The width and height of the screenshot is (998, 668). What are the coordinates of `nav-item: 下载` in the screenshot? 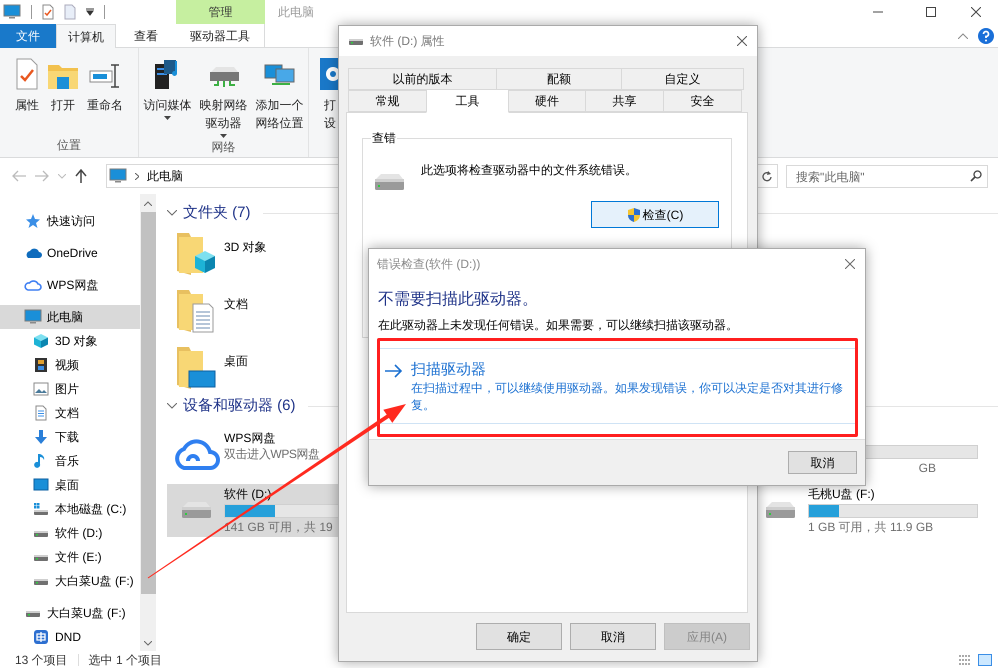 It's located at (70, 437).